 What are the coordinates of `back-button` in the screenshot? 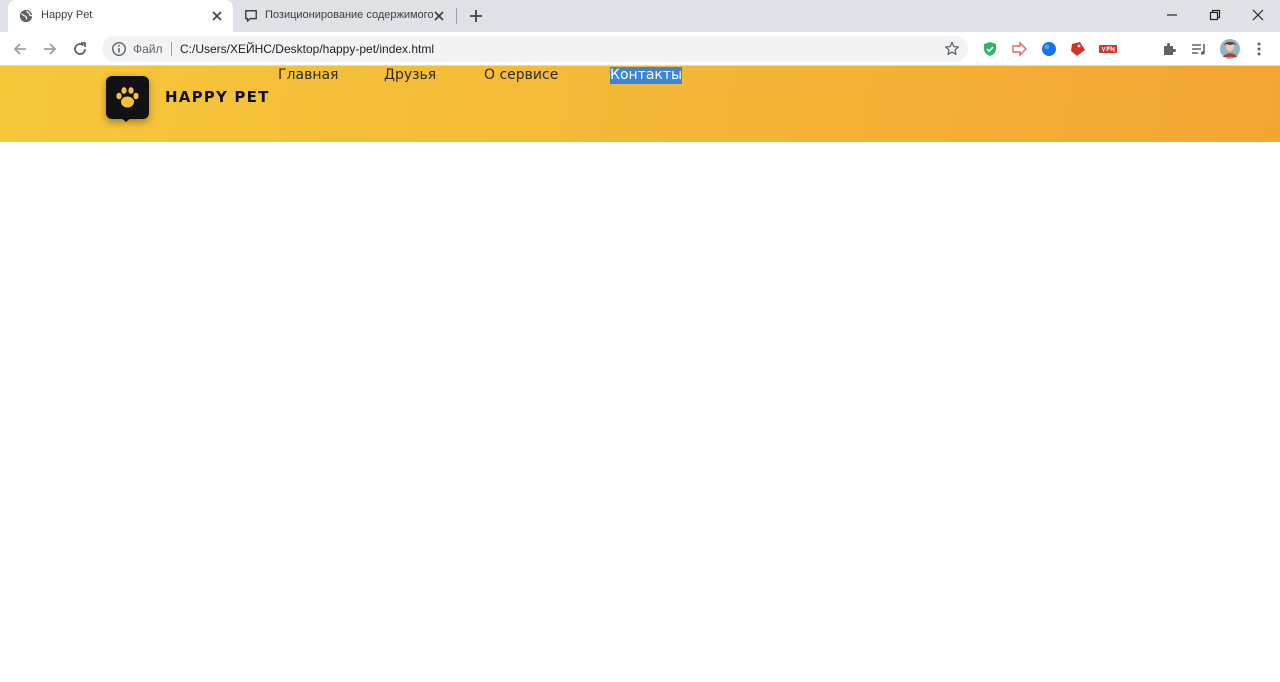 It's located at (20, 49).